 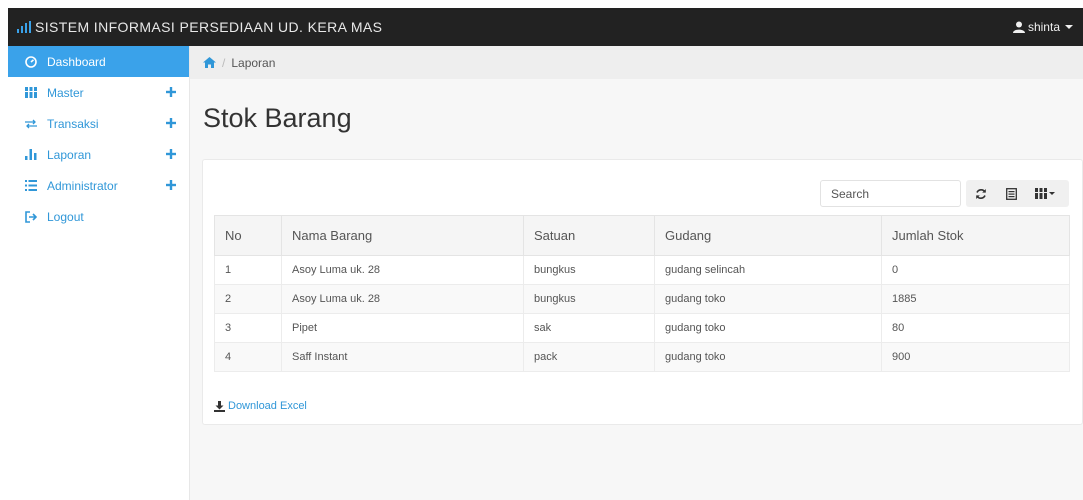 What do you see at coordinates (975, 328) in the screenshot?
I see `cell-jumlah-stok: 80` at bounding box center [975, 328].